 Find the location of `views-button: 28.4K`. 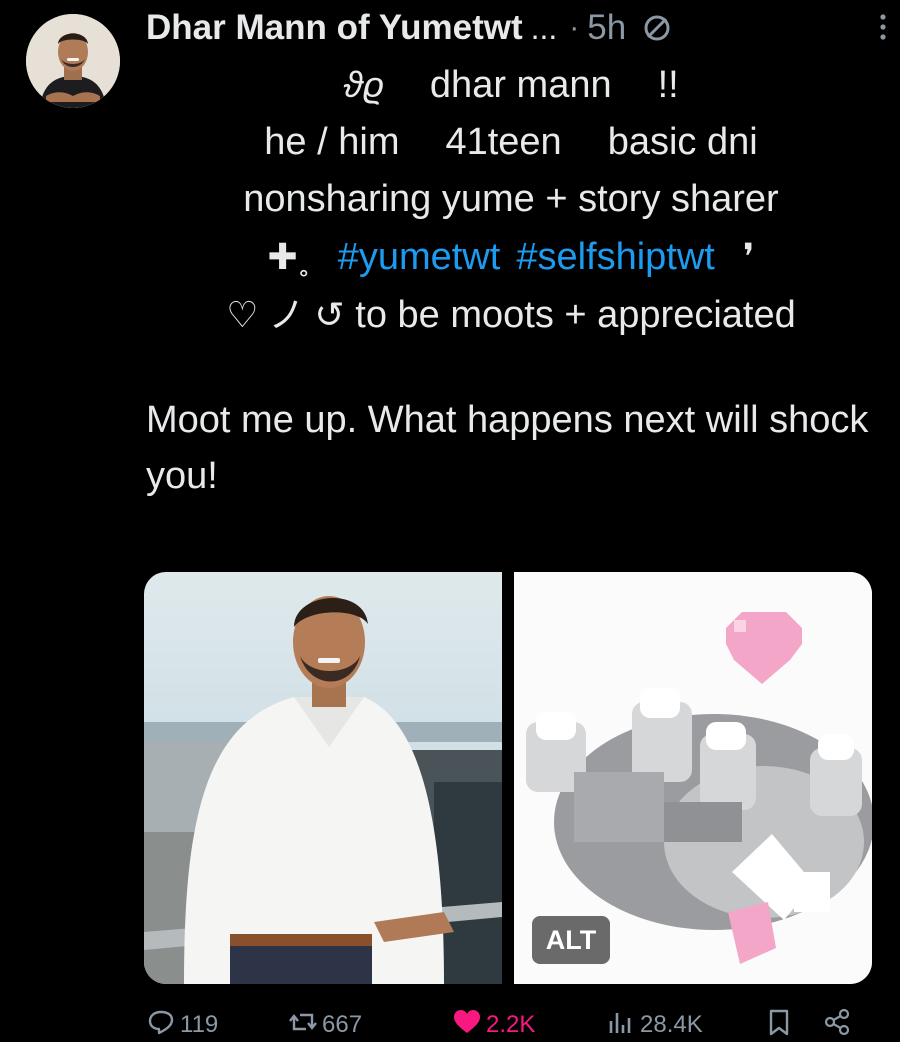

views-button: 28.4K is located at coordinates (654, 1024).